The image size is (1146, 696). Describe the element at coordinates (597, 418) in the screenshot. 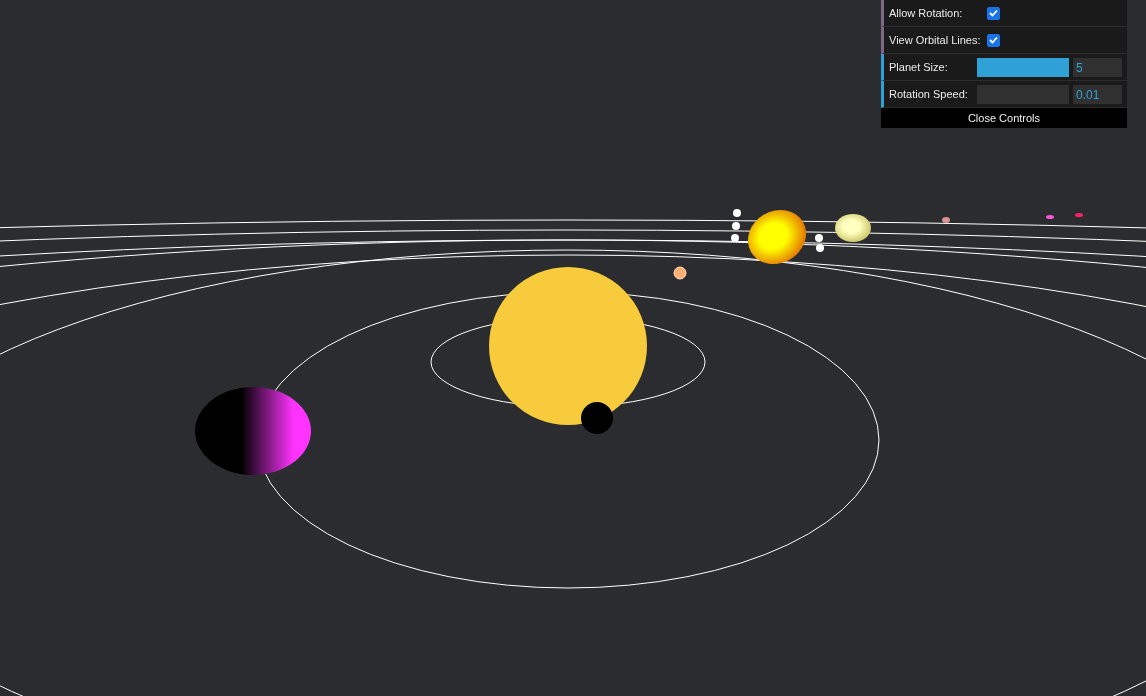

I see `dark-planet` at that location.